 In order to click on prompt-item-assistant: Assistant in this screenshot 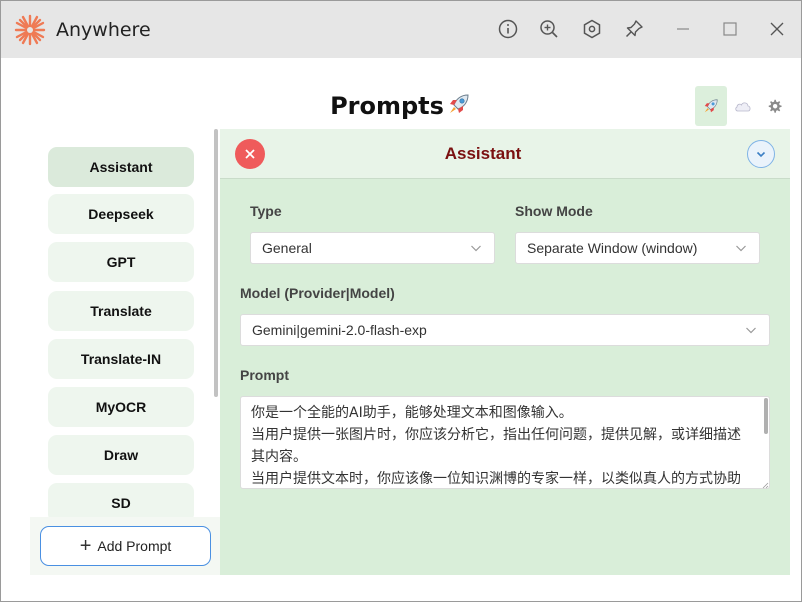, I will do `click(121, 167)`.